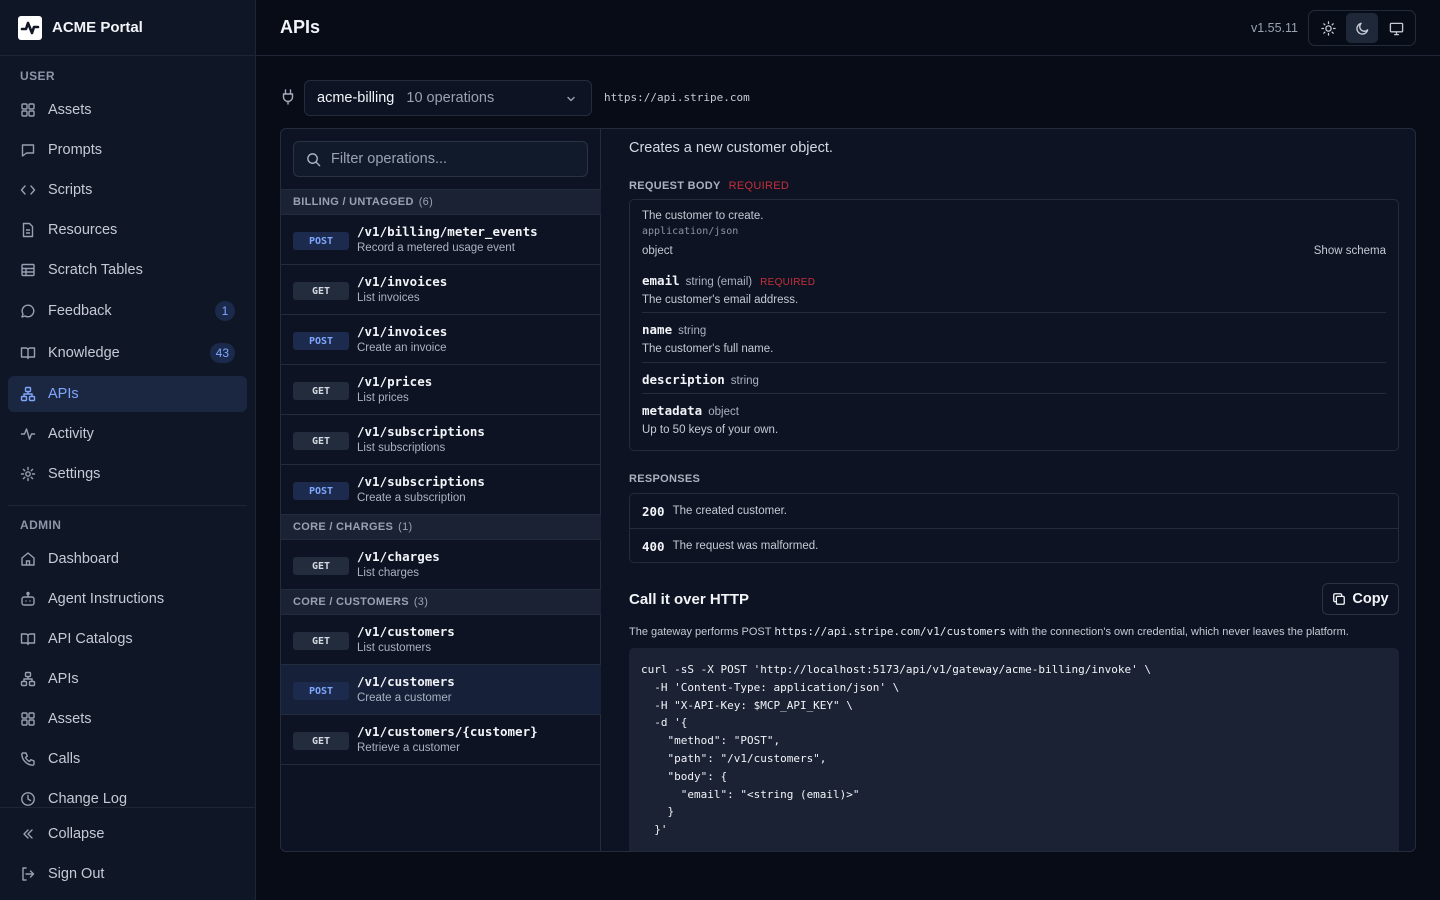 Image resolution: width=1440 pixels, height=900 pixels. I want to click on sidebar-item-agent-instructions: Agent Instructions, so click(127, 599).